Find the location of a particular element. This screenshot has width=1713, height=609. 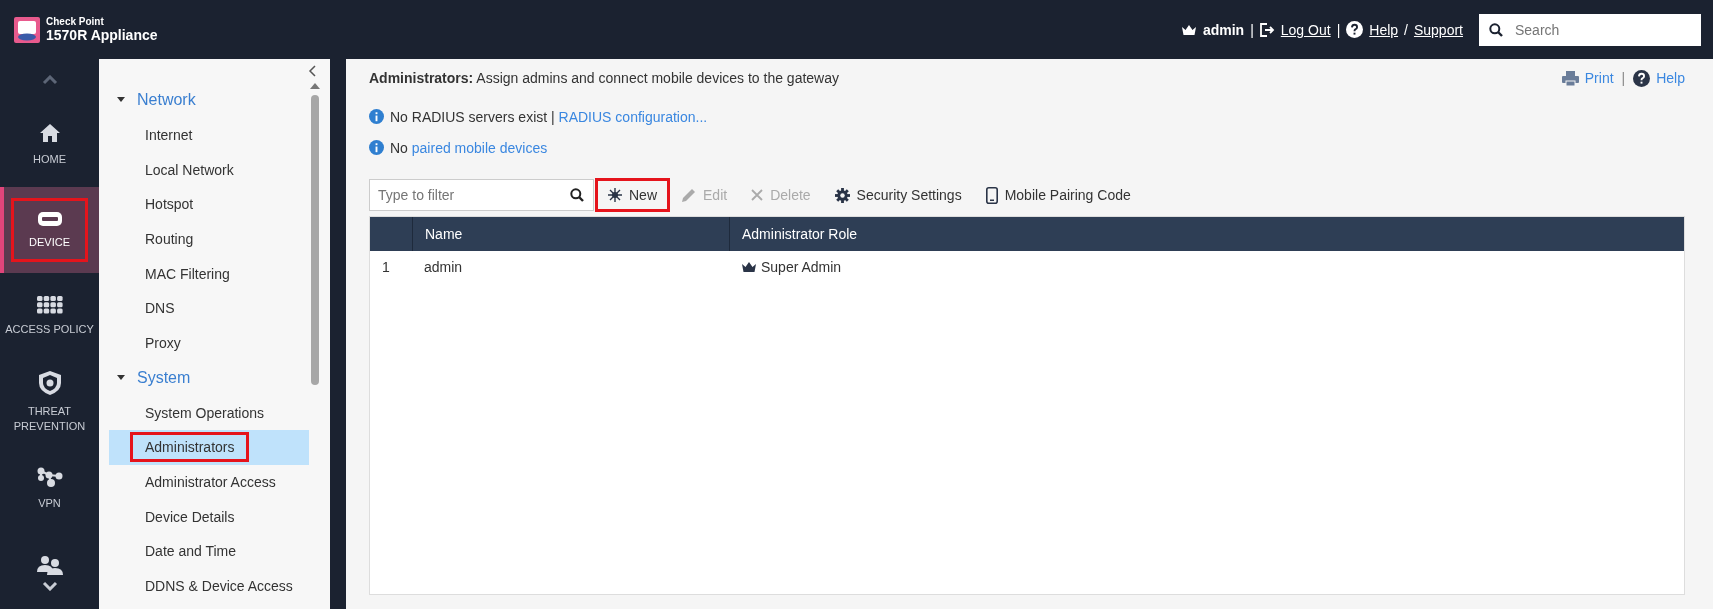

nav-item: HOME is located at coordinates (49, 144).